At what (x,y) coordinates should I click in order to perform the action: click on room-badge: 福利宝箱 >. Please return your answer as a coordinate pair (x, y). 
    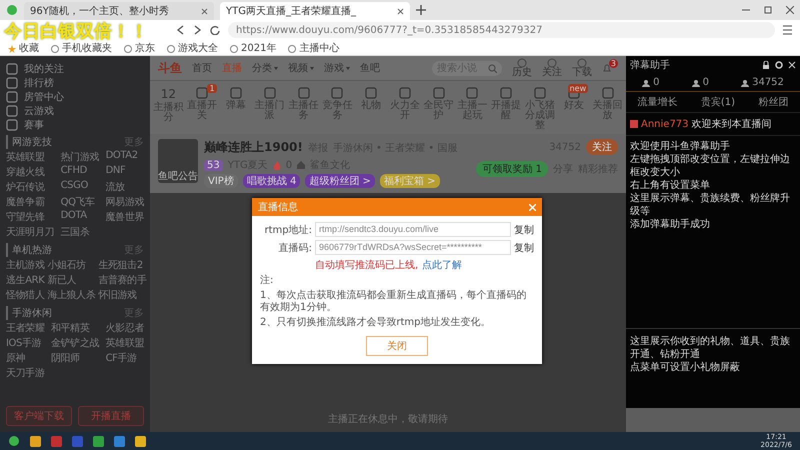
    Looking at the image, I should click on (410, 181).